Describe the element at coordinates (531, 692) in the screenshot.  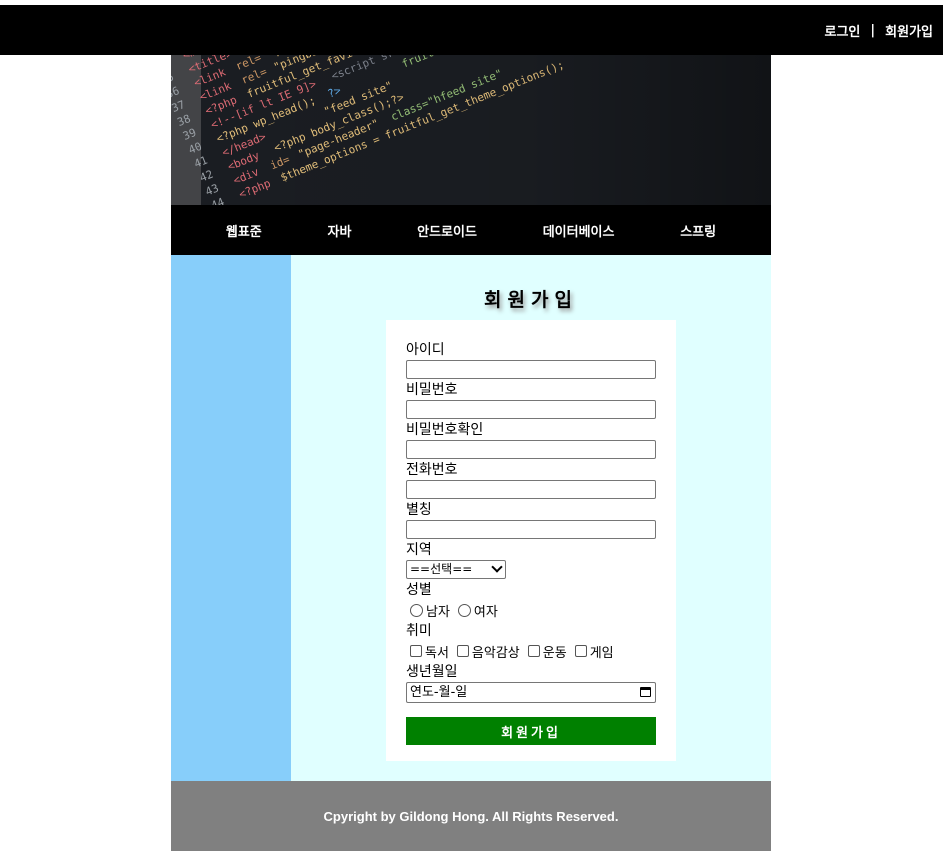
I see `birthdate-input: 연도-월-일` at that location.